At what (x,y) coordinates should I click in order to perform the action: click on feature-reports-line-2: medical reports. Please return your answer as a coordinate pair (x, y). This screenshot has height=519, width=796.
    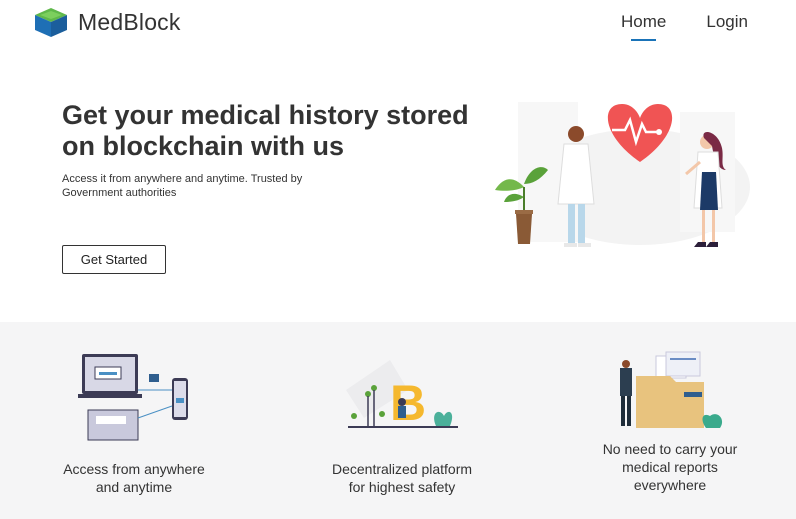
    Looking at the image, I should click on (670, 467).